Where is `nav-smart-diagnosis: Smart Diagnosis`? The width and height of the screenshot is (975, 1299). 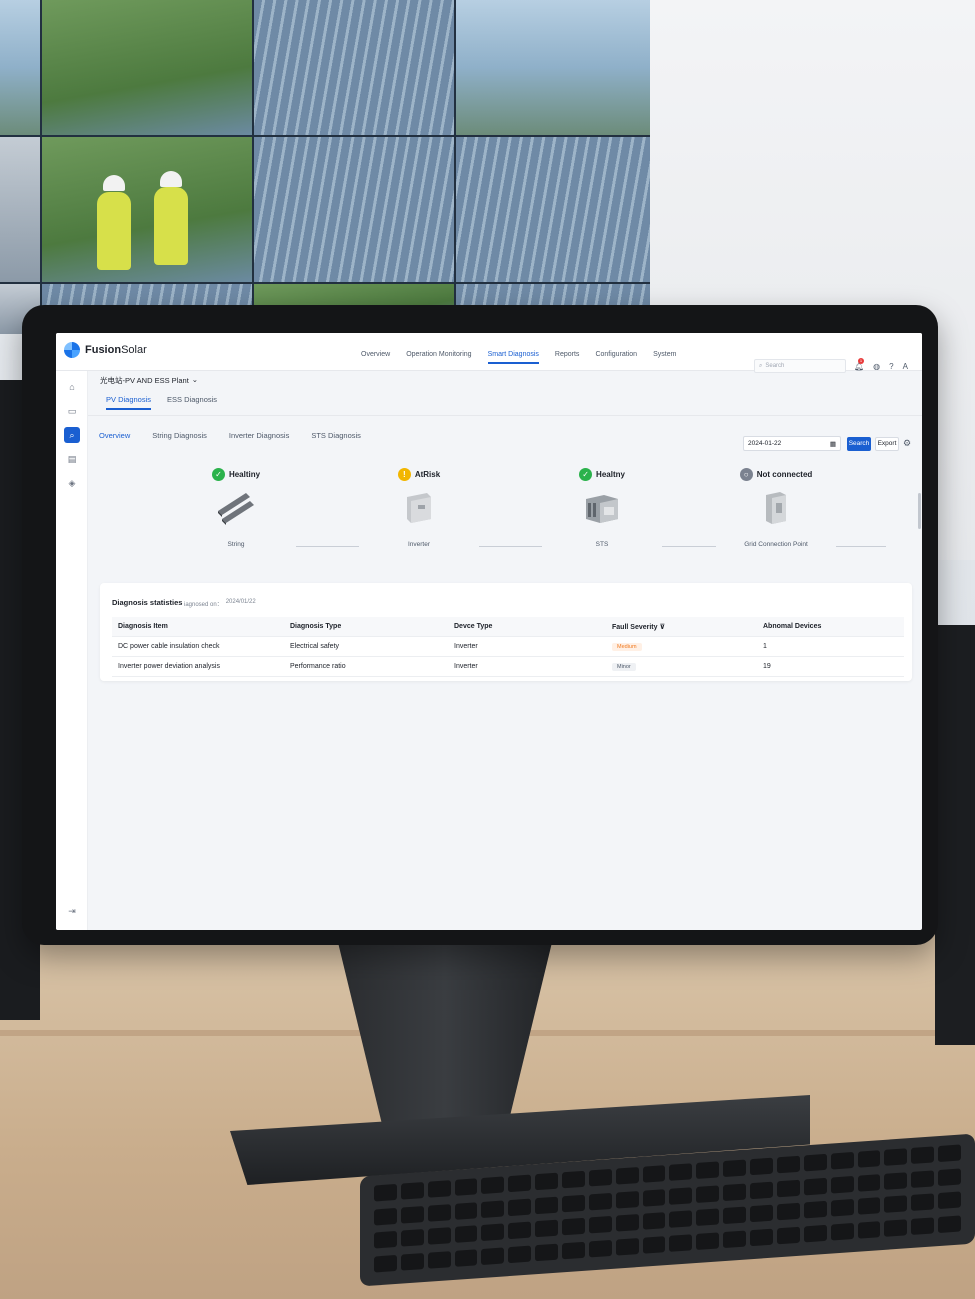
nav-smart-diagnosis: Smart Diagnosis is located at coordinates (513, 357).